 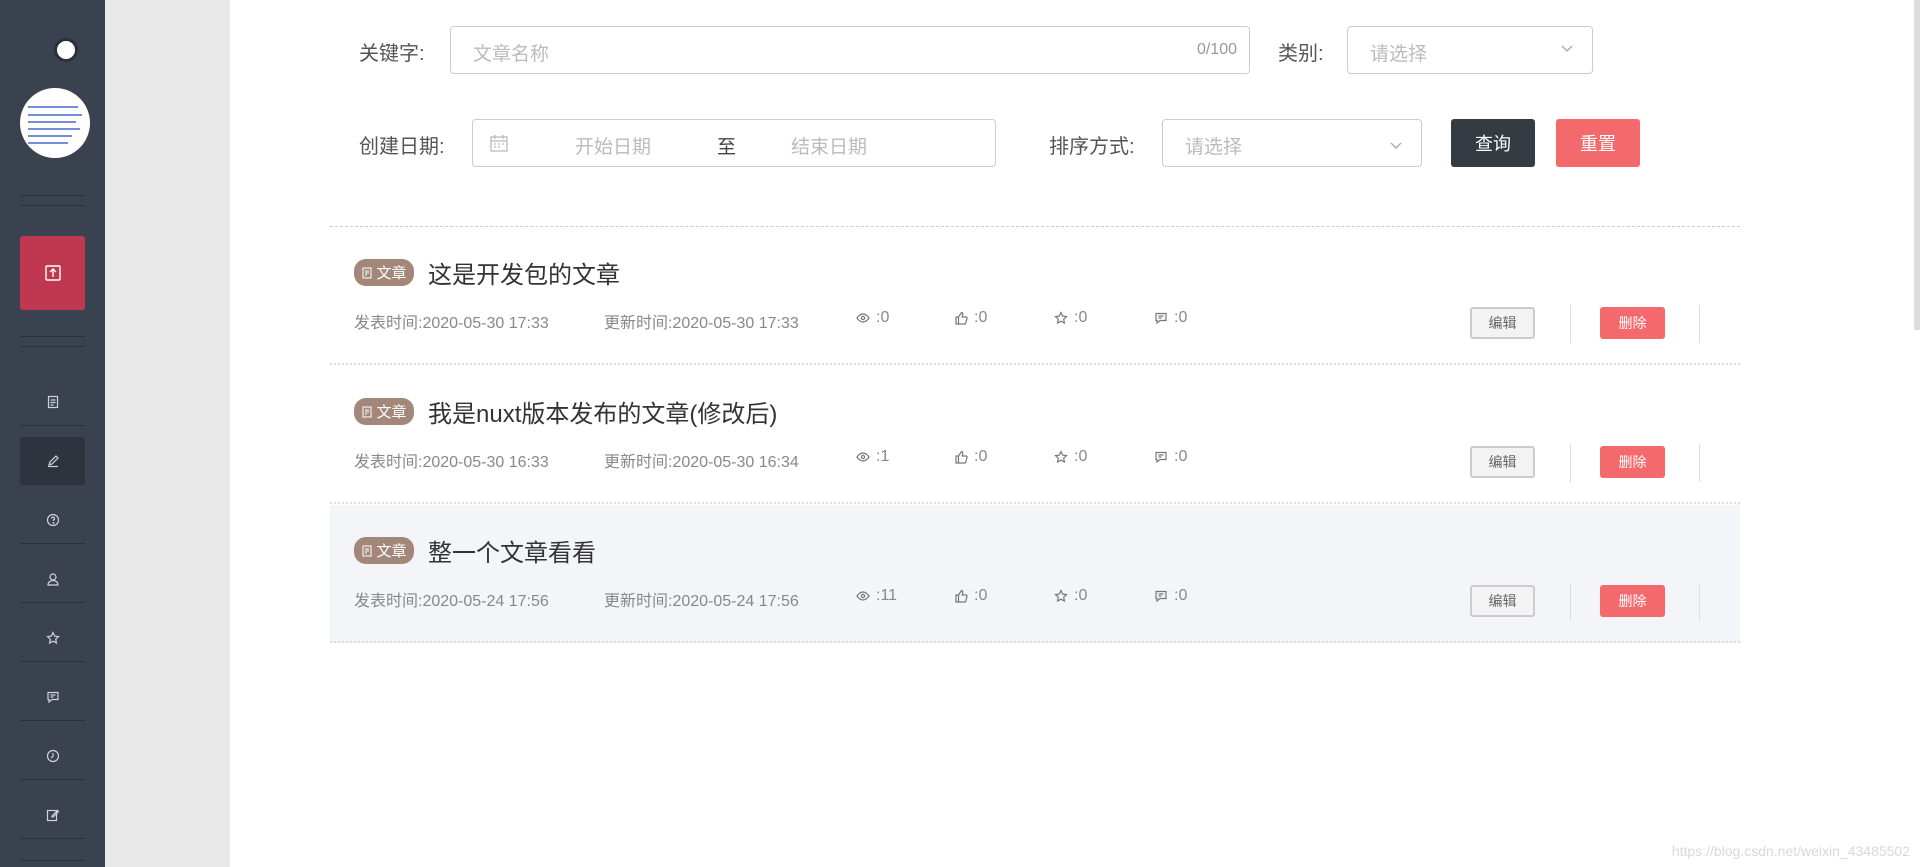 What do you see at coordinates (1292, 143) in the screenshot?
I see `sort-select: 请选择` at bounding box center [1292, 143].